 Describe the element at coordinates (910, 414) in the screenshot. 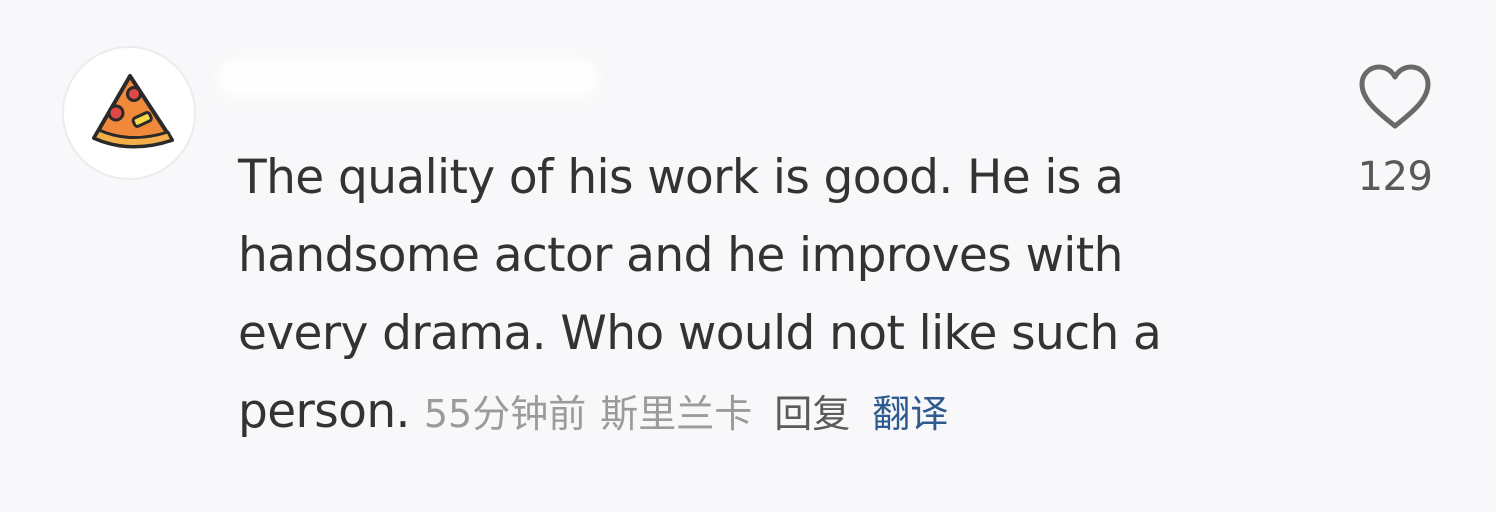

I see `translate-button: 翻译` at that location.